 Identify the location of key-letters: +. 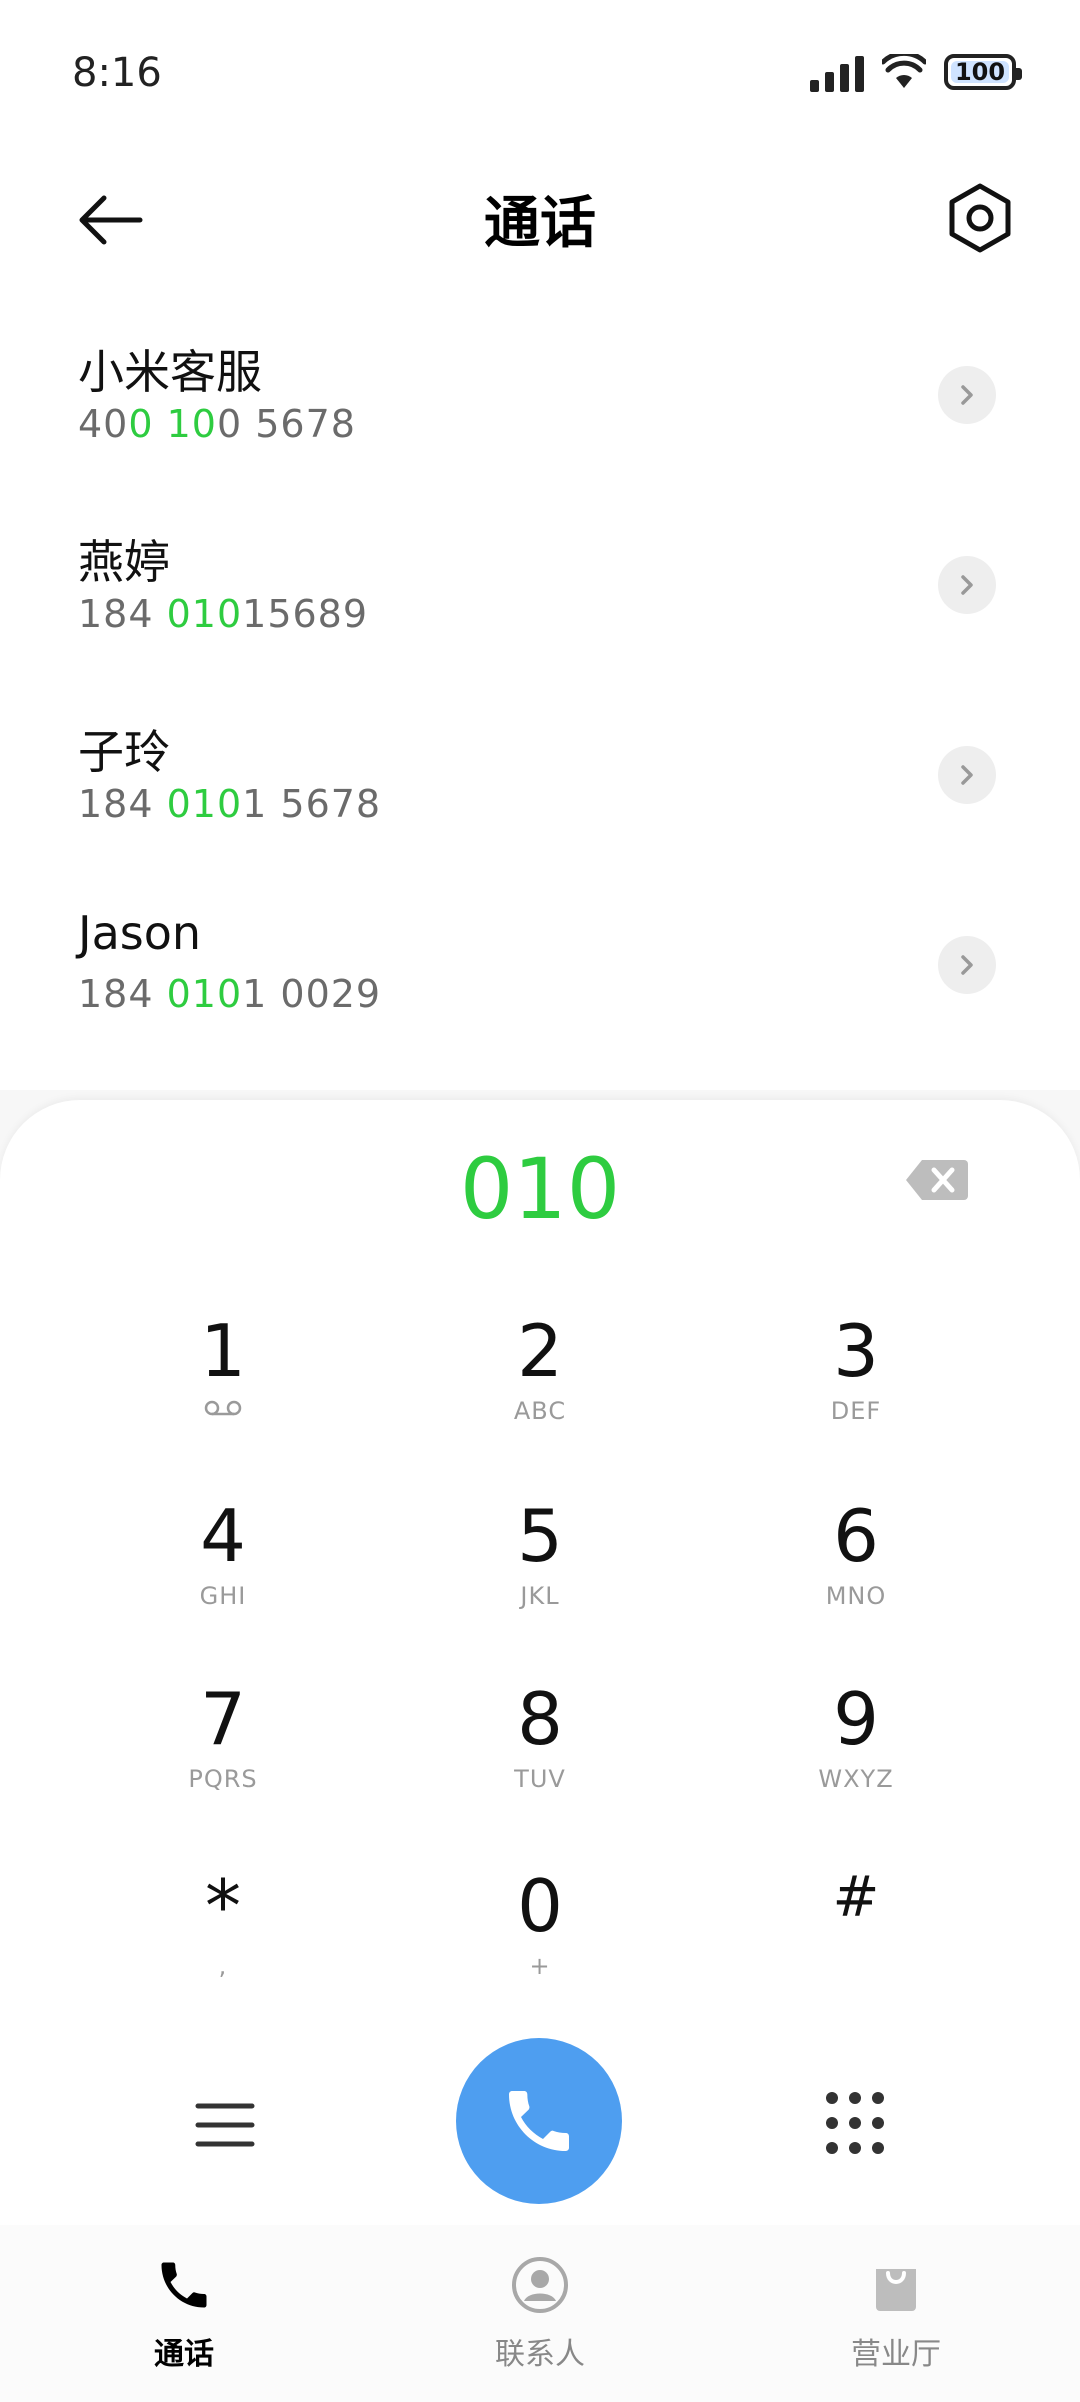
(540, 1966).